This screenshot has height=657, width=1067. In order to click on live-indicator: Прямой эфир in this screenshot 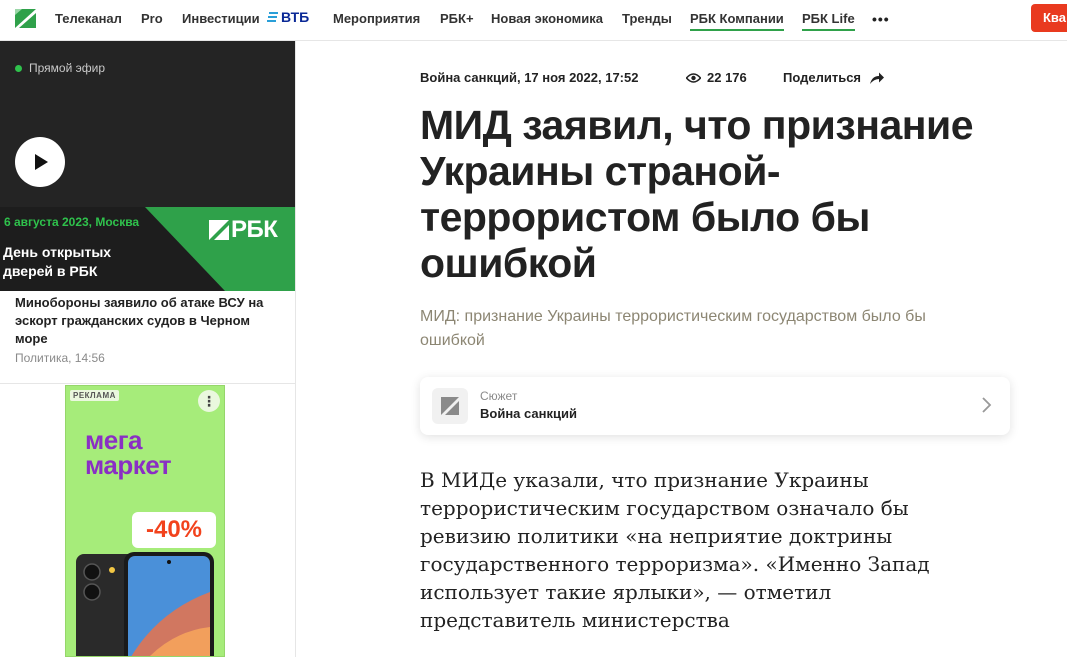, I will do `click(60, 68)`.